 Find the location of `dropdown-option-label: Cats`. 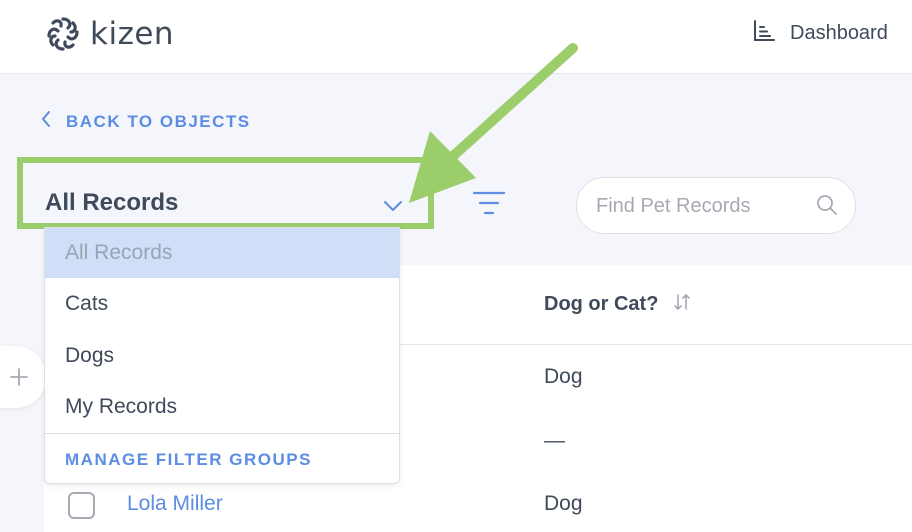

dropdown-option-label: Cats is located at coordinates (87, 303).